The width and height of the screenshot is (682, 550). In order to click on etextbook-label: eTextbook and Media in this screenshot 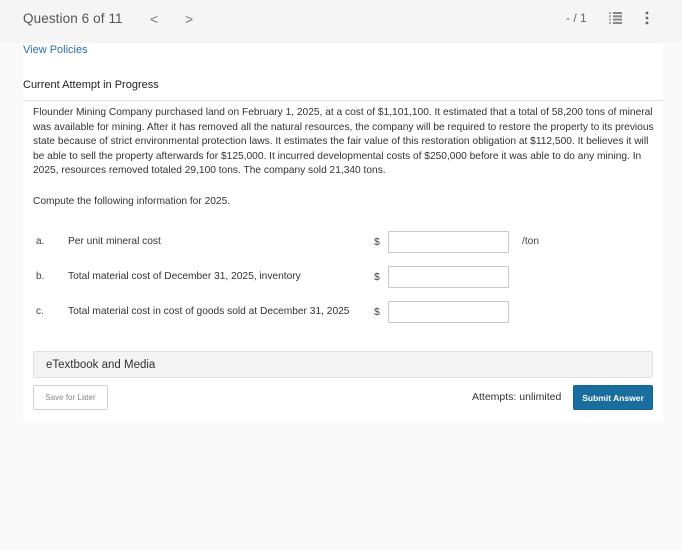, I will do `click(101, 365)`.